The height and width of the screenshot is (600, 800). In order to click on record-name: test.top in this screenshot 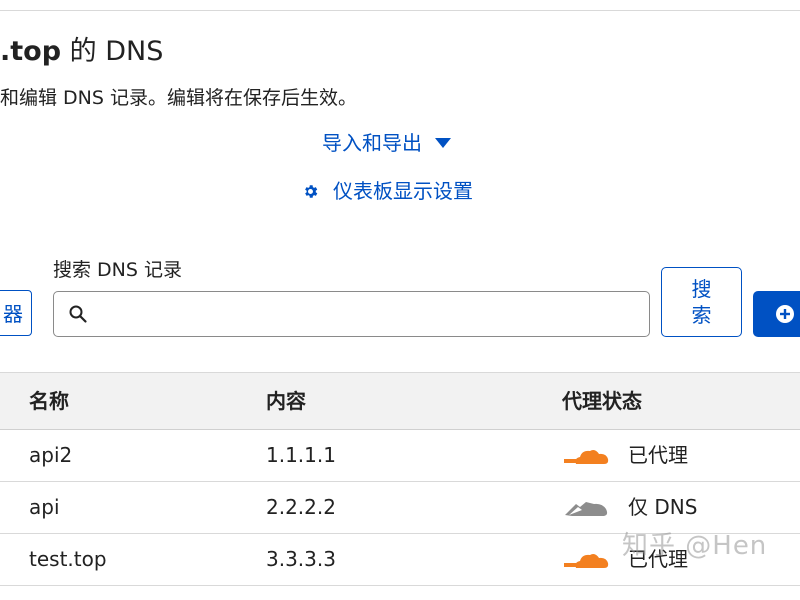, I will do `click(68, 559)`.